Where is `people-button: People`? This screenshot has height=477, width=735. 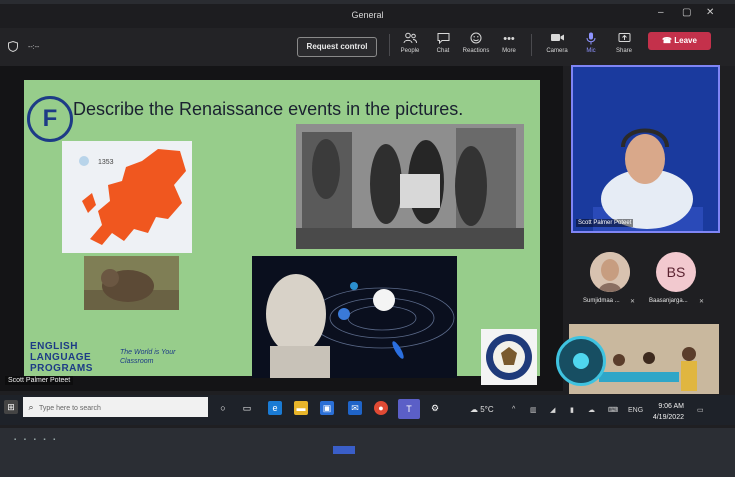 people-button: People is located at coordinates (410, 43).